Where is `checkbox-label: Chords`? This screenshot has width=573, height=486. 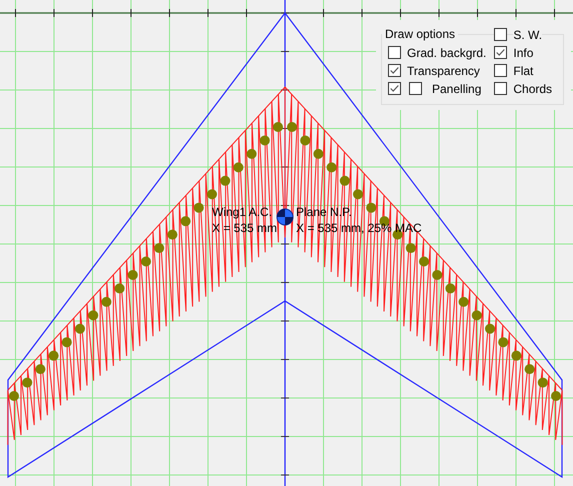 checkbox-label: Chords is located at coordinates (532, 89).